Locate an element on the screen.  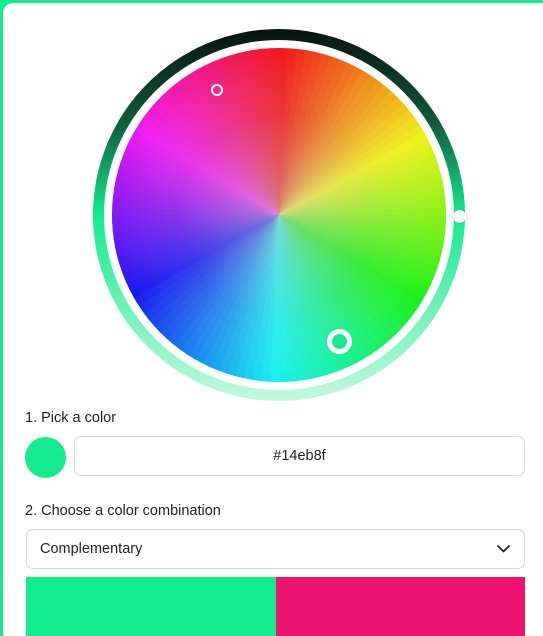
brightness-handle is located at coordinates (459, 216).